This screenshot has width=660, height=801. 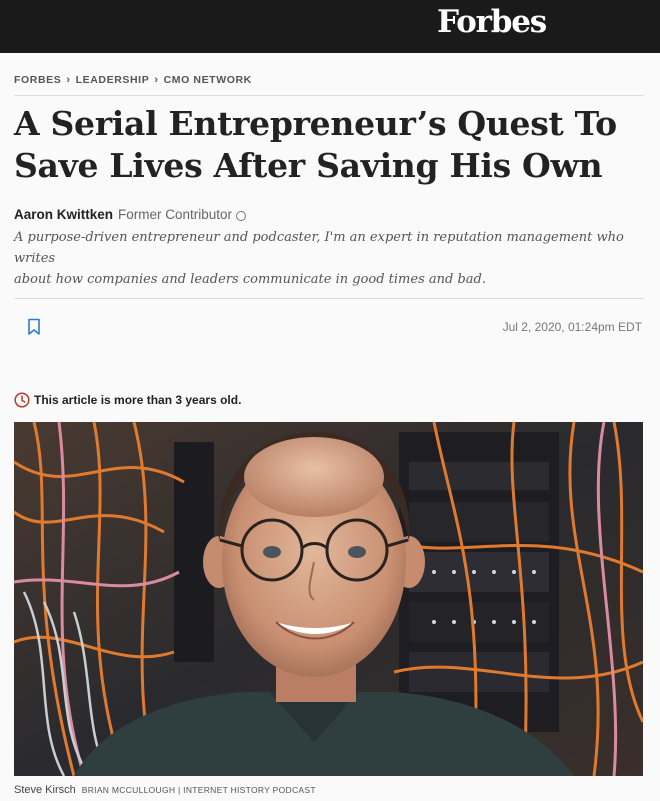 I want to click on author-name: Aaron Kwittken, so click(x=63, y=214).